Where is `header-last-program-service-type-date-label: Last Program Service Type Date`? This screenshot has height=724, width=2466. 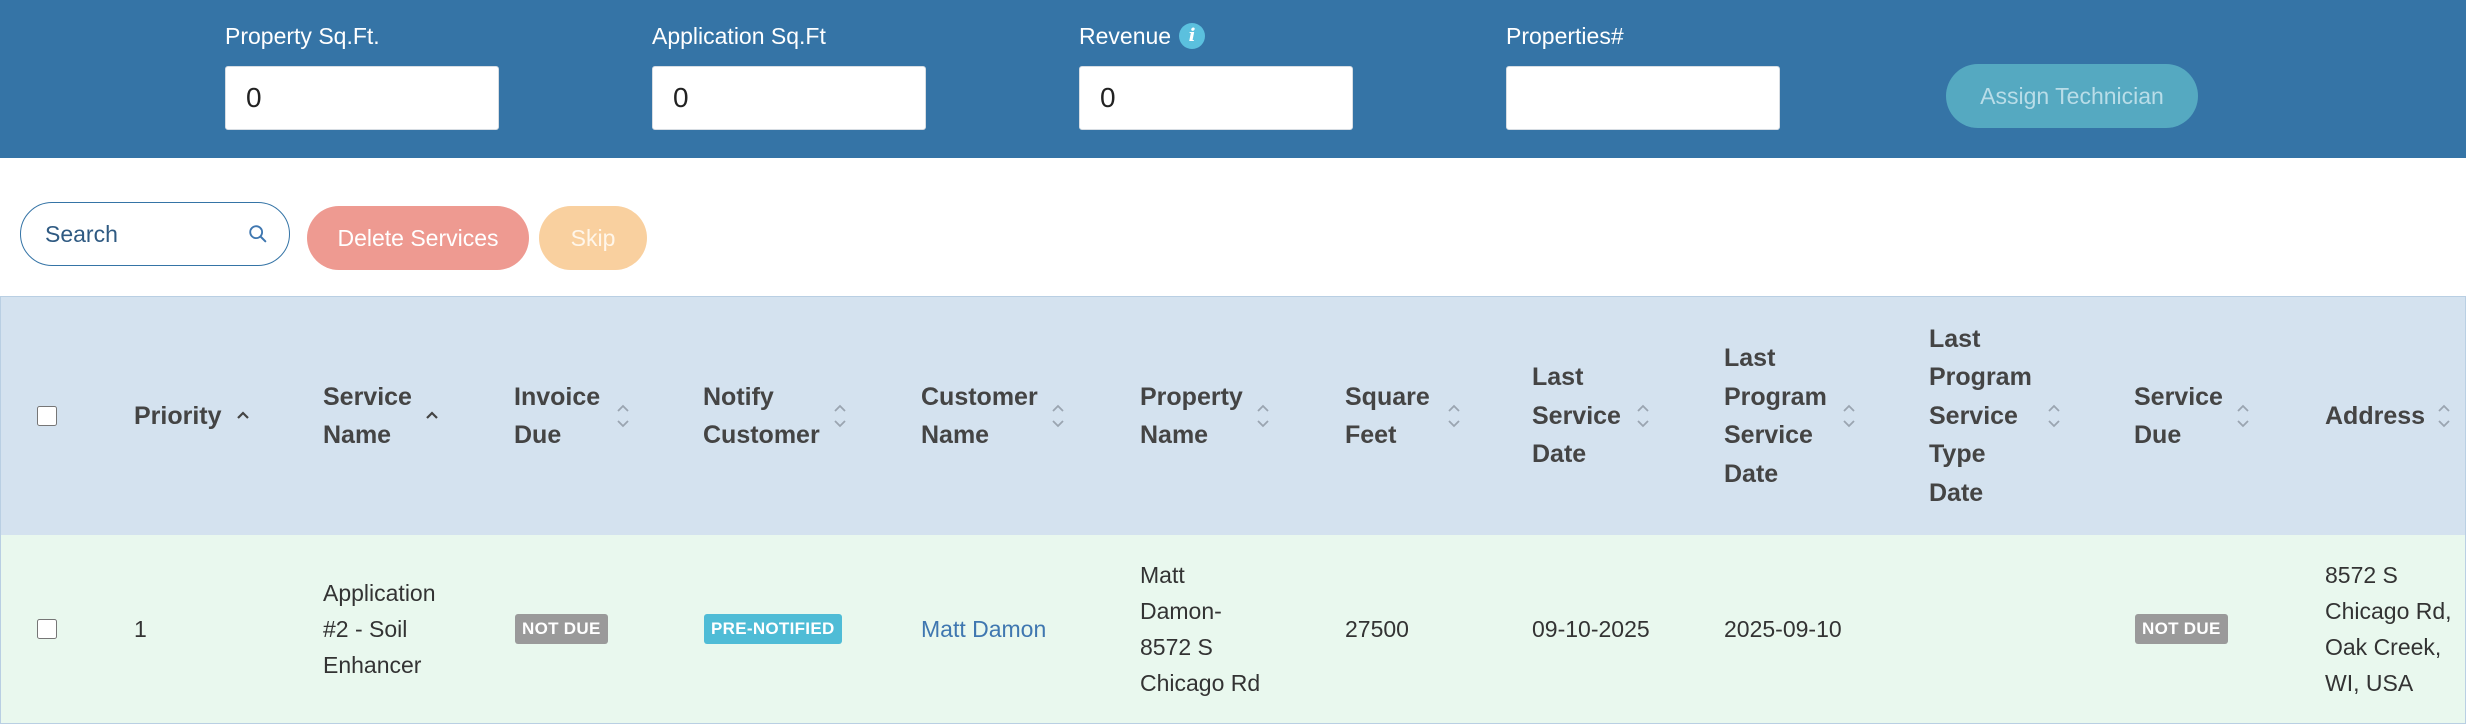
header-last-program-service-type-date-label: Last Program Service Type Date is located at coordinates (1980, 415).